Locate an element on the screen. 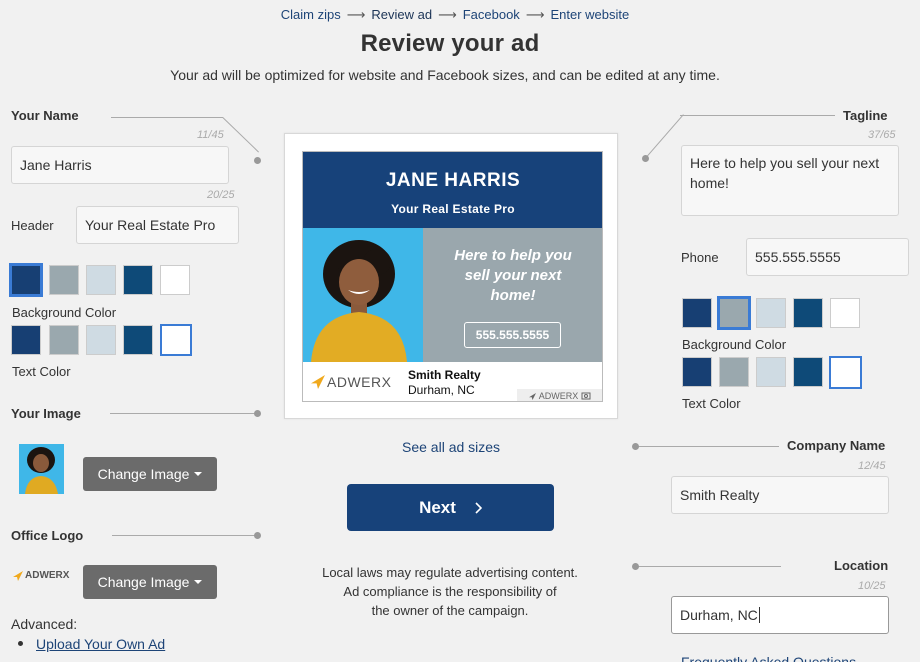 The height and width of the screenshot is (662, 920). company-name-label: Company Name is located at coordinates (836, 445).